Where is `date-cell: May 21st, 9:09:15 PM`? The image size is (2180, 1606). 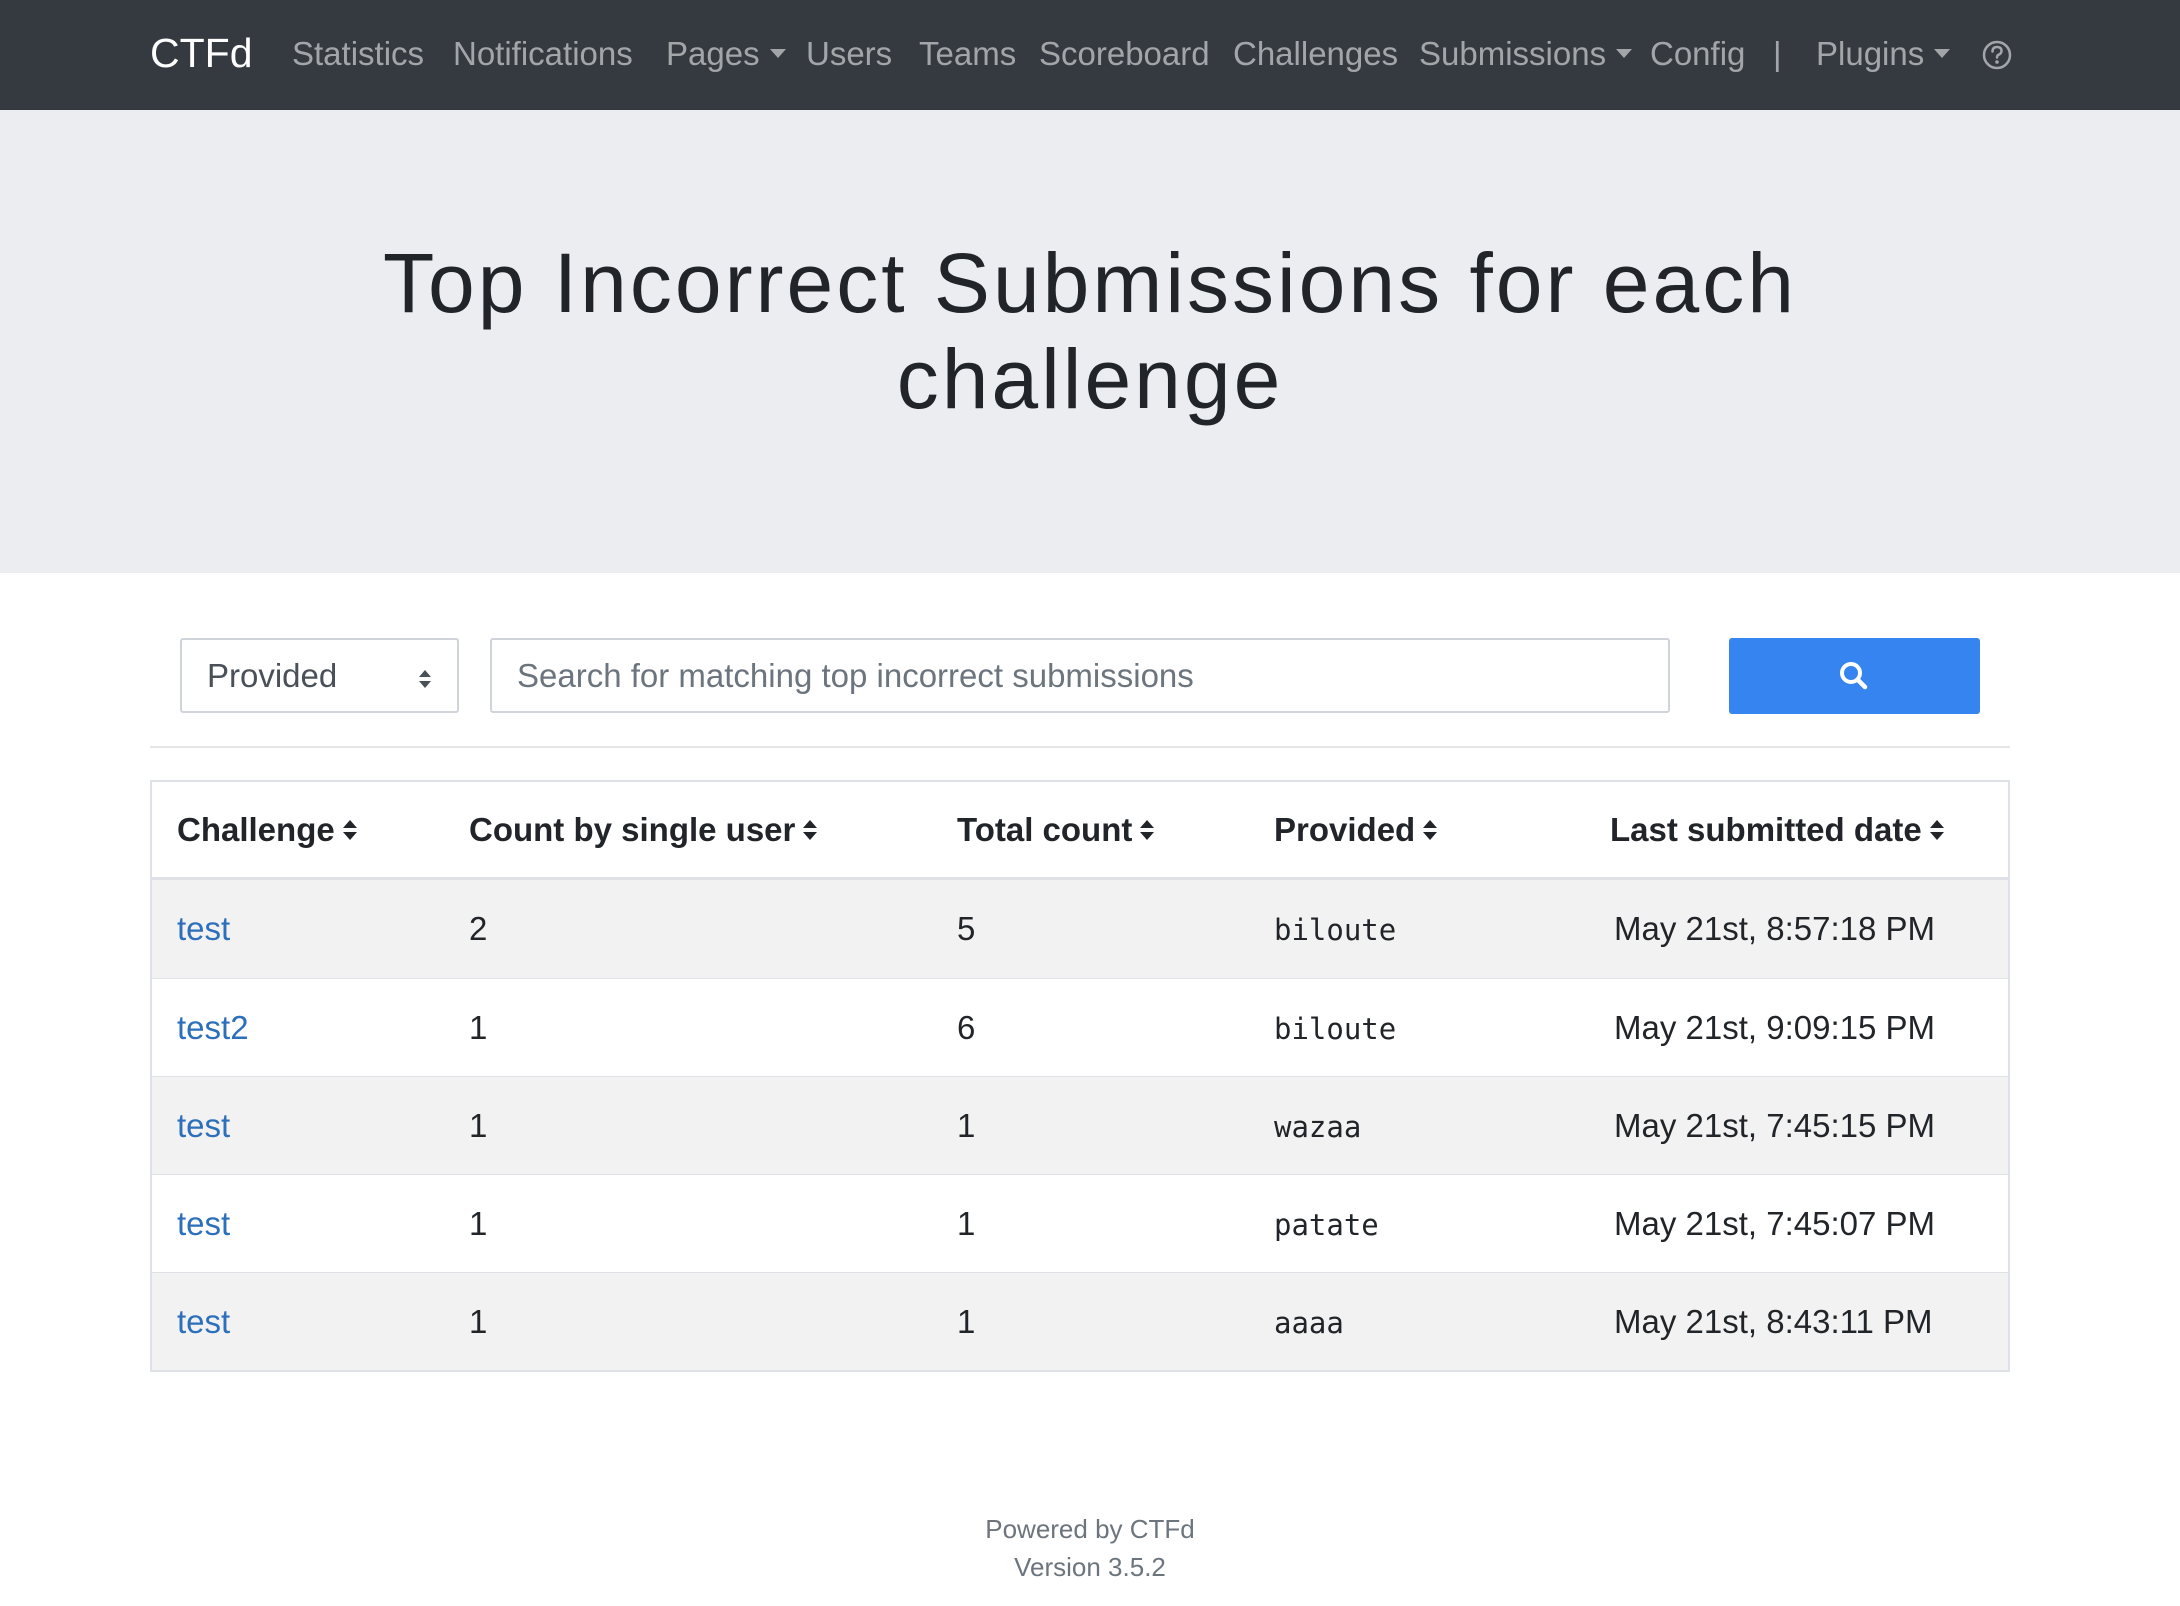 date-cell: May 21st, 9:09:15 PM is located at coordinates (1774, 1027).